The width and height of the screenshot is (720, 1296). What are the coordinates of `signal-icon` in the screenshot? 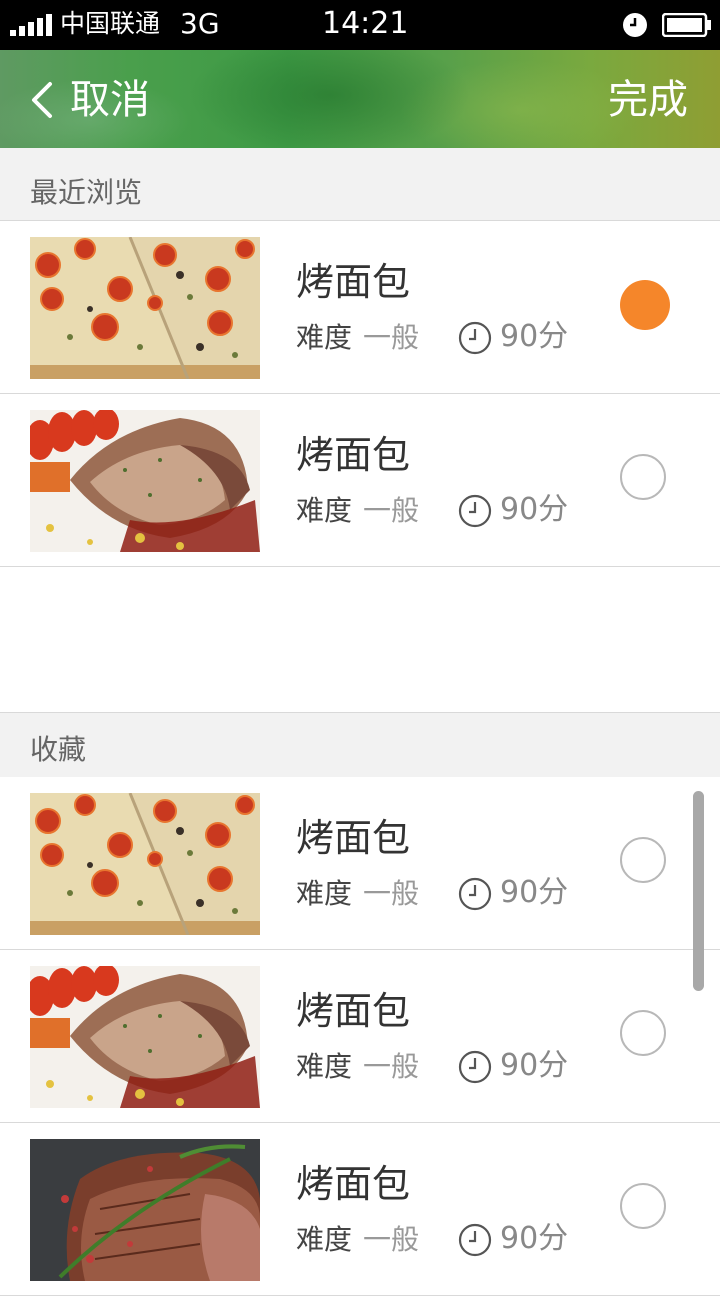 It's located at (31, 25).